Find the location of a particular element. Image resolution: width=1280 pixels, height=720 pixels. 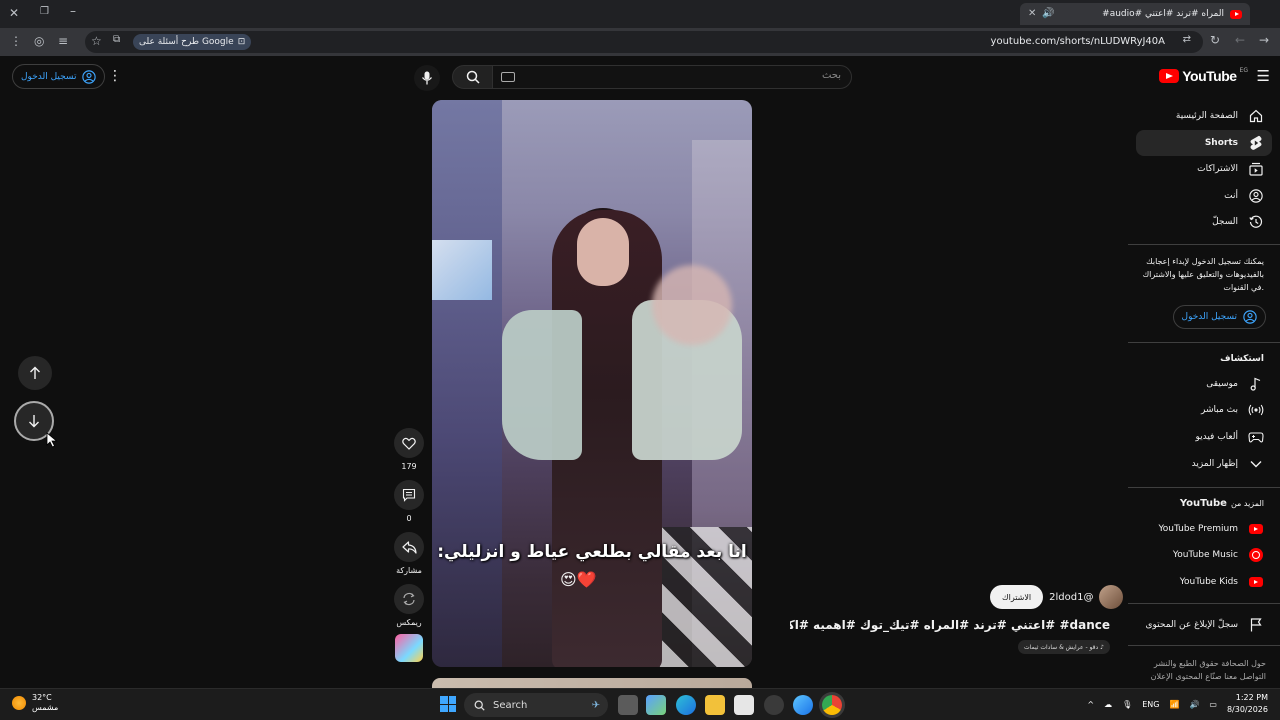

audio-track-thumbnail is located at coordinates (409, 648).